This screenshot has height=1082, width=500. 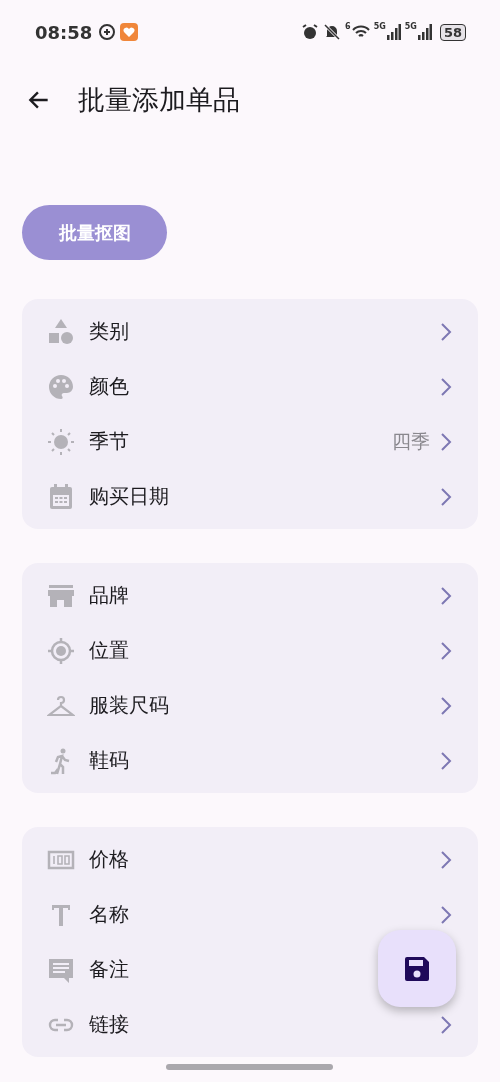 I want to click on shapes-icon, so click(x=61, y=331).